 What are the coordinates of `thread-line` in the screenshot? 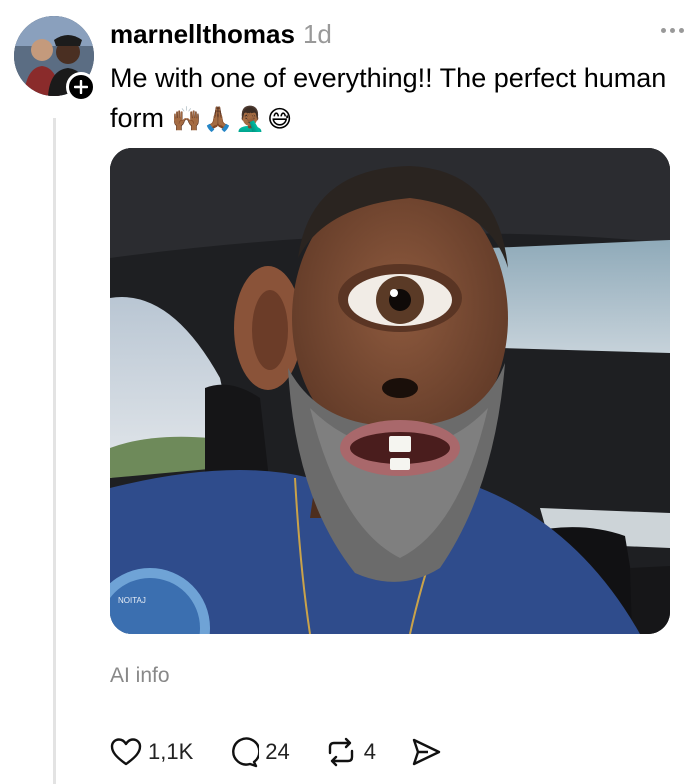 It's located at (54, 451).